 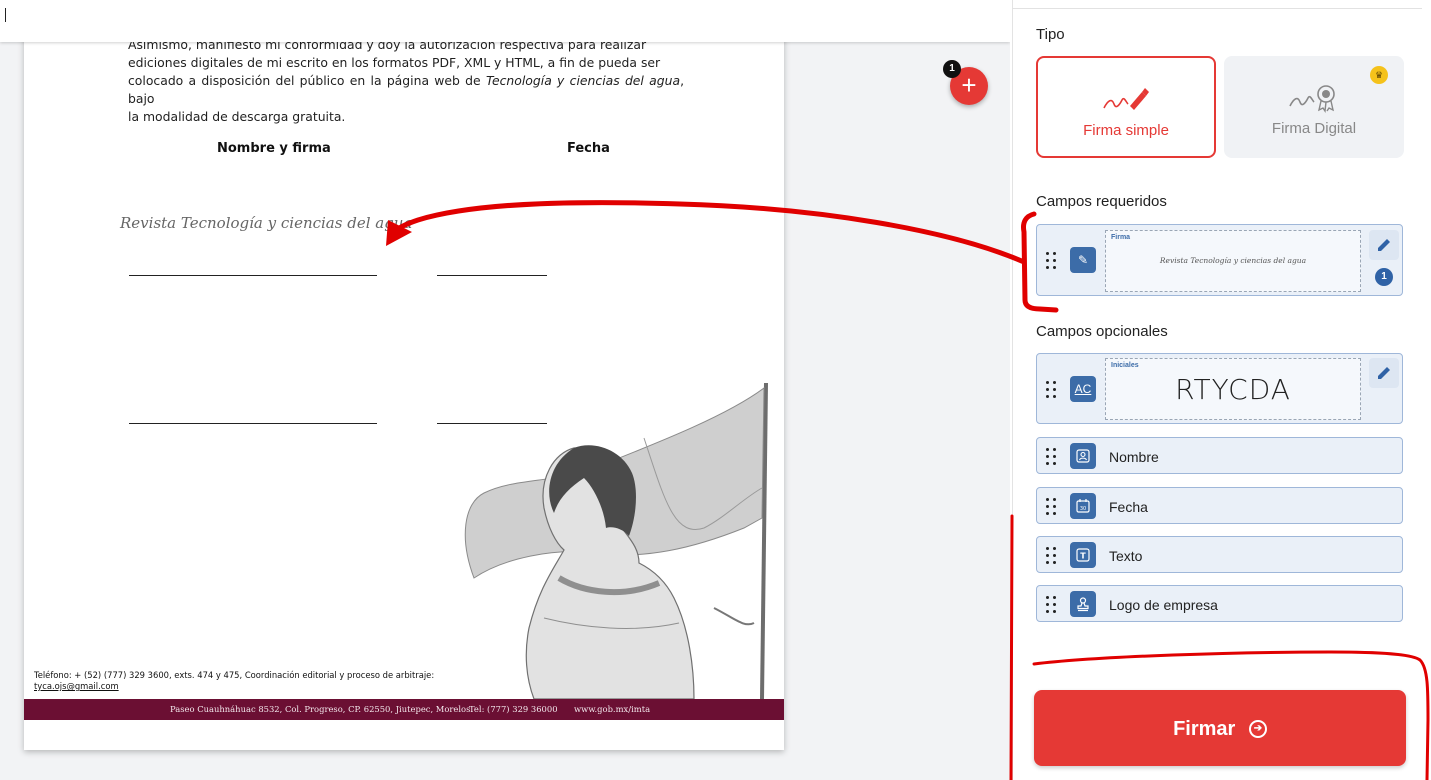 What do you see at coordinates (1219, 554) in the screenshot?
I see `optional-field-text: T Texto` at bounding box center [1219, 554].